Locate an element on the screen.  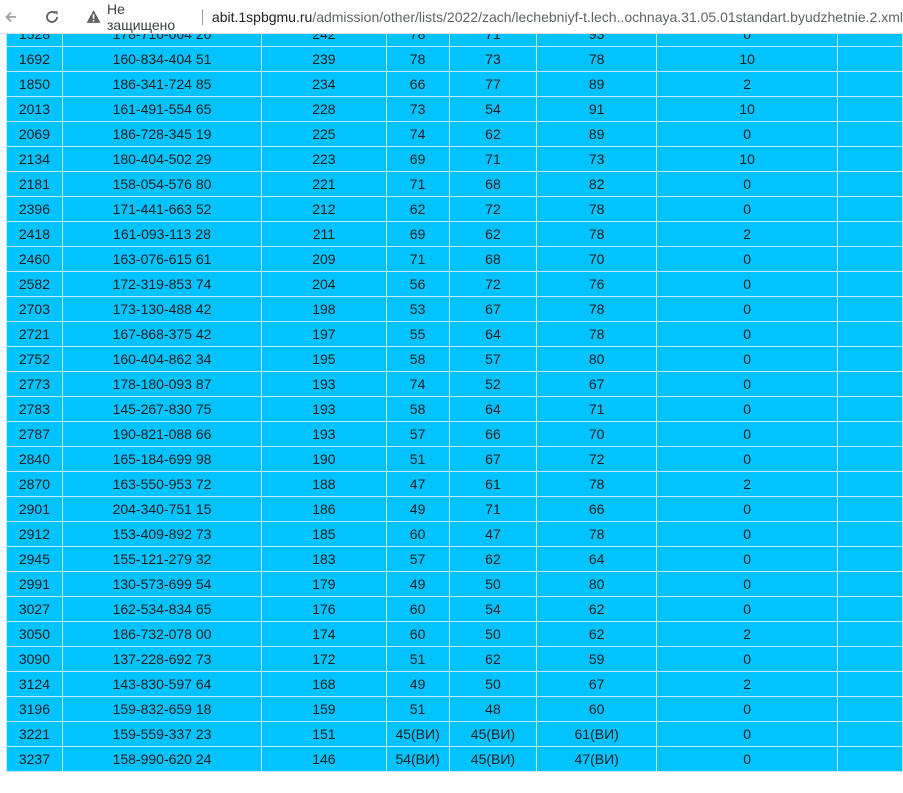
cell-subject-score-3: 47(ВИ) is located at coordinates (596, 759).